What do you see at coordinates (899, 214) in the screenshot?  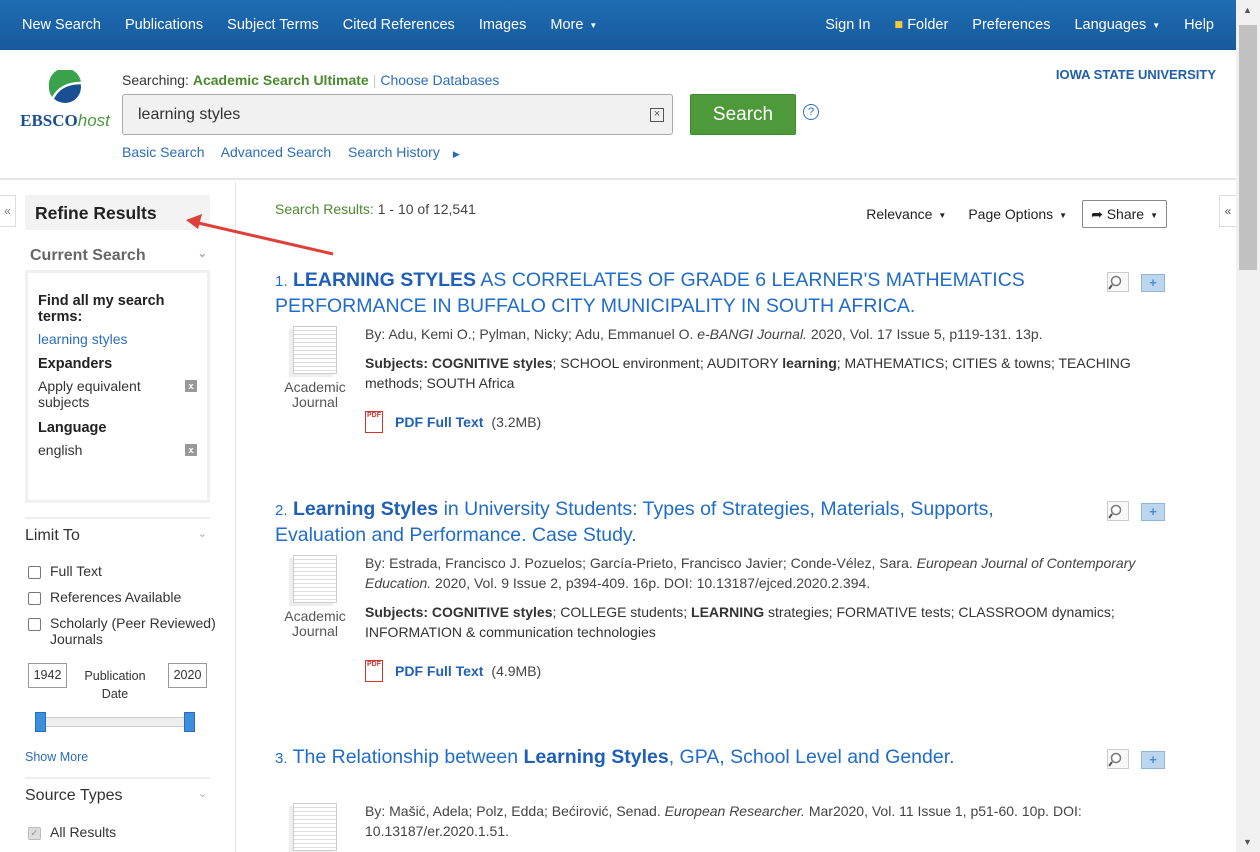 I see `sort-label: Relevance` at bounding box center [899, 214].